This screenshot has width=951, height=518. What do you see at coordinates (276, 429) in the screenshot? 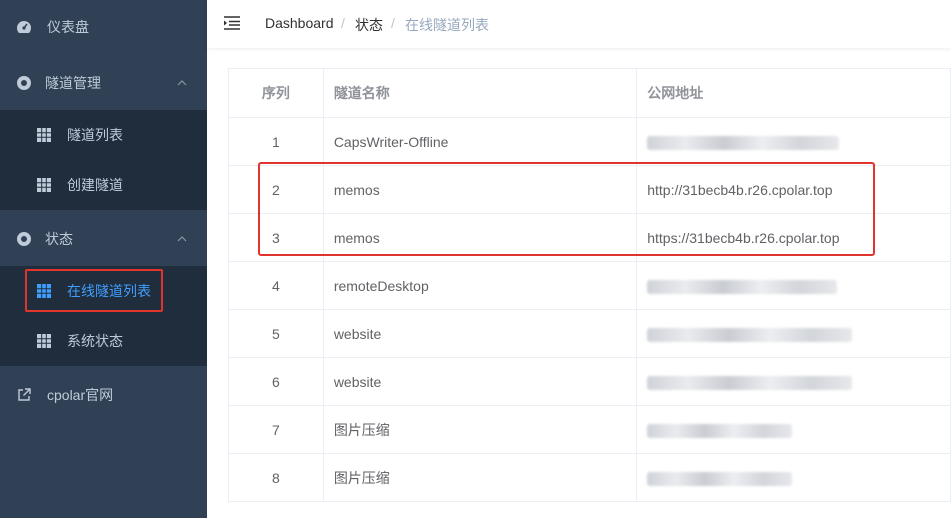
I see `row-index: 7` at bounding box center [276, 429].